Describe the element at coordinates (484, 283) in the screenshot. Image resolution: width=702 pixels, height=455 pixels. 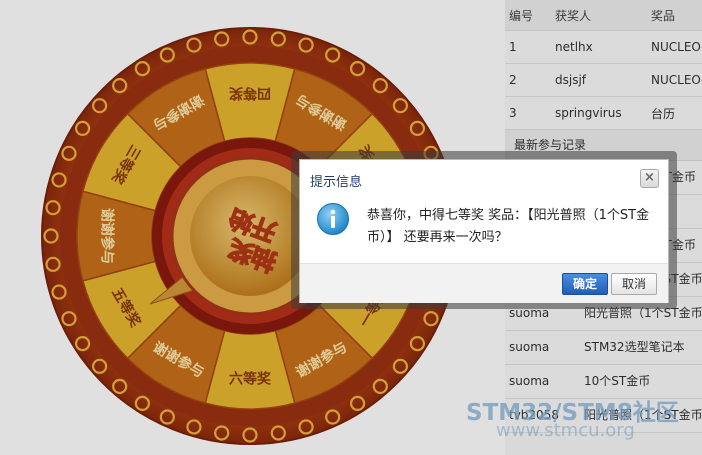
I see `dialog-footer: 确定 取消` at that location.